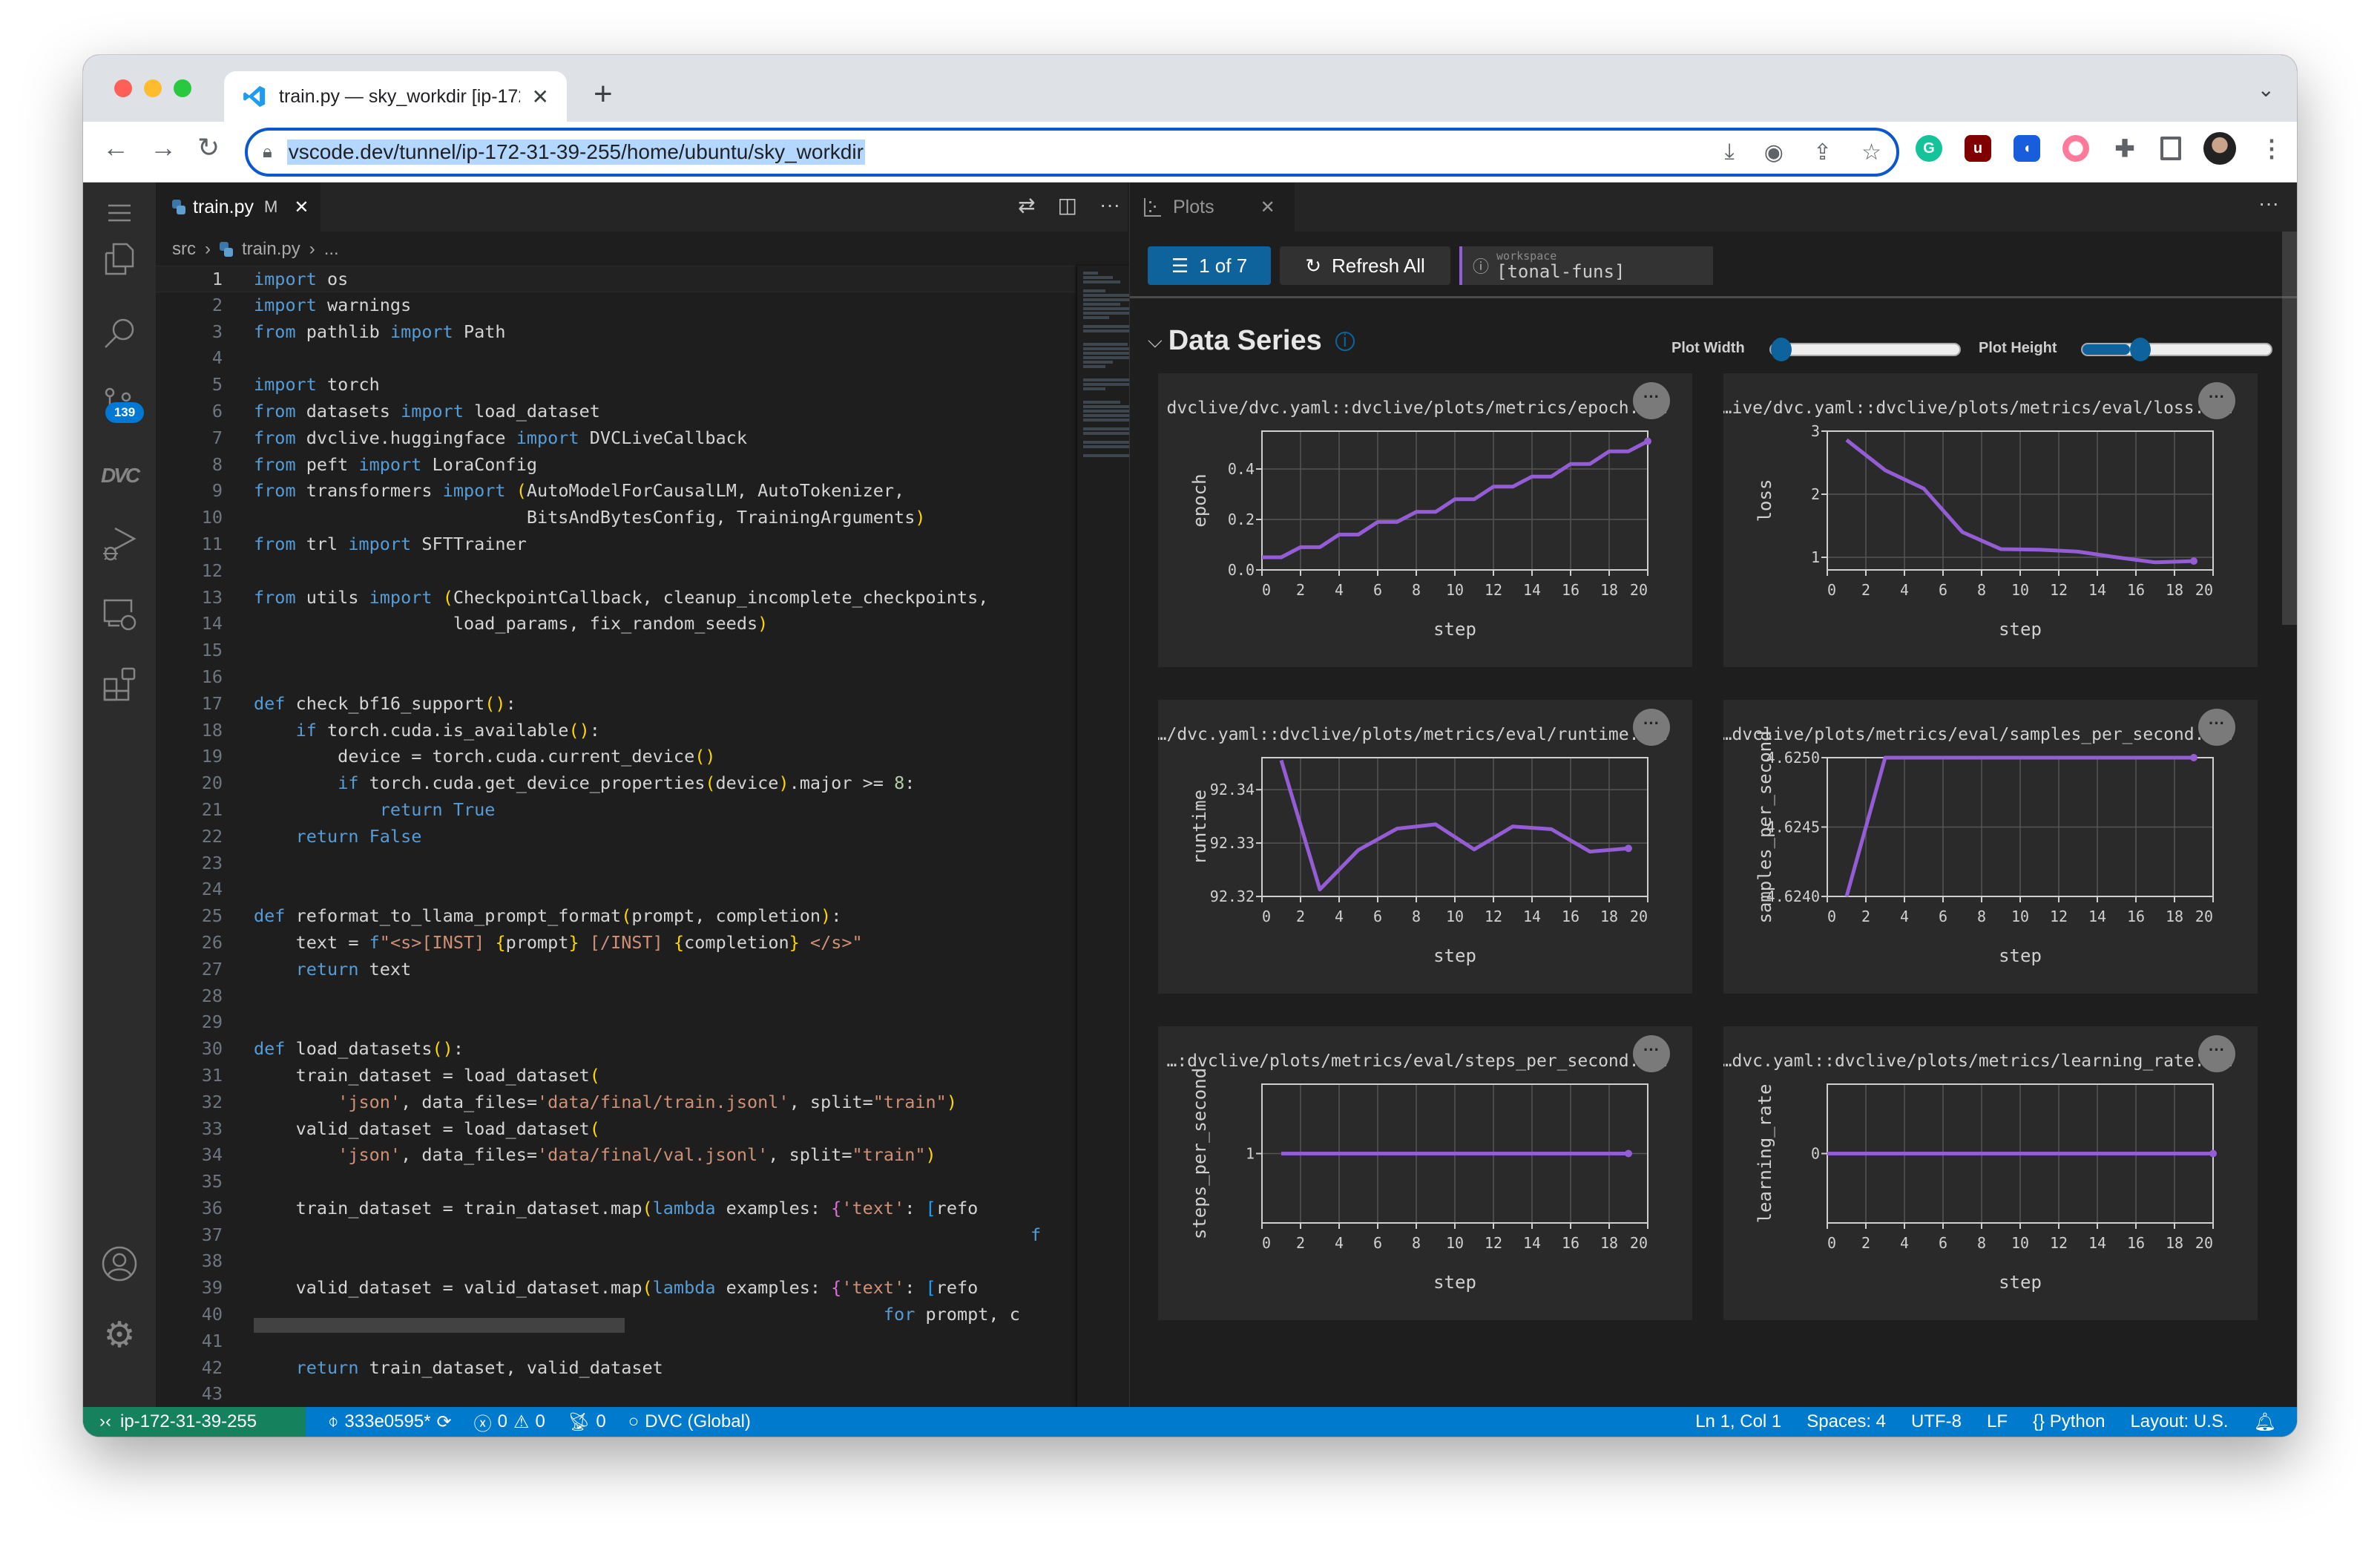  What do you see at coordinates (120, 1335) in the screenshot?
I see `manage-gear-icon: ⚙` at bounding box center [120, 1335].